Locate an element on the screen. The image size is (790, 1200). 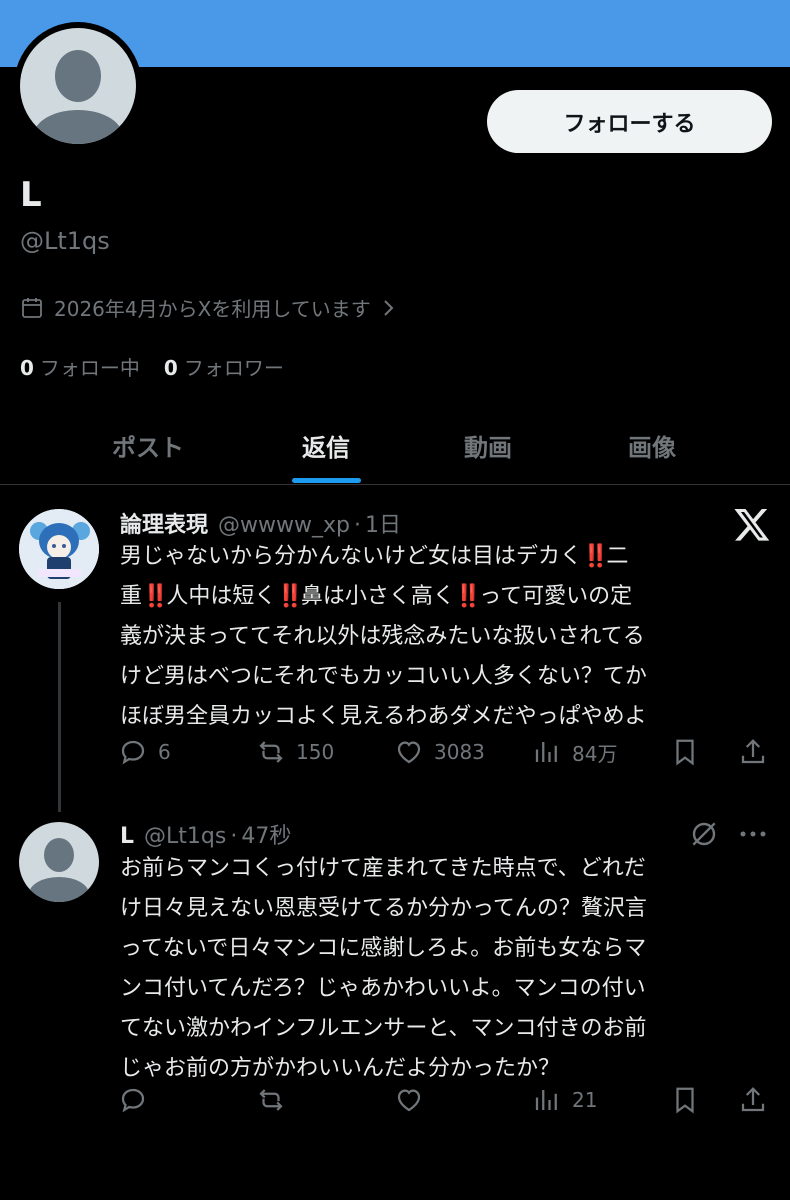
anime-character-avatar is located at coordinates (59, 549).